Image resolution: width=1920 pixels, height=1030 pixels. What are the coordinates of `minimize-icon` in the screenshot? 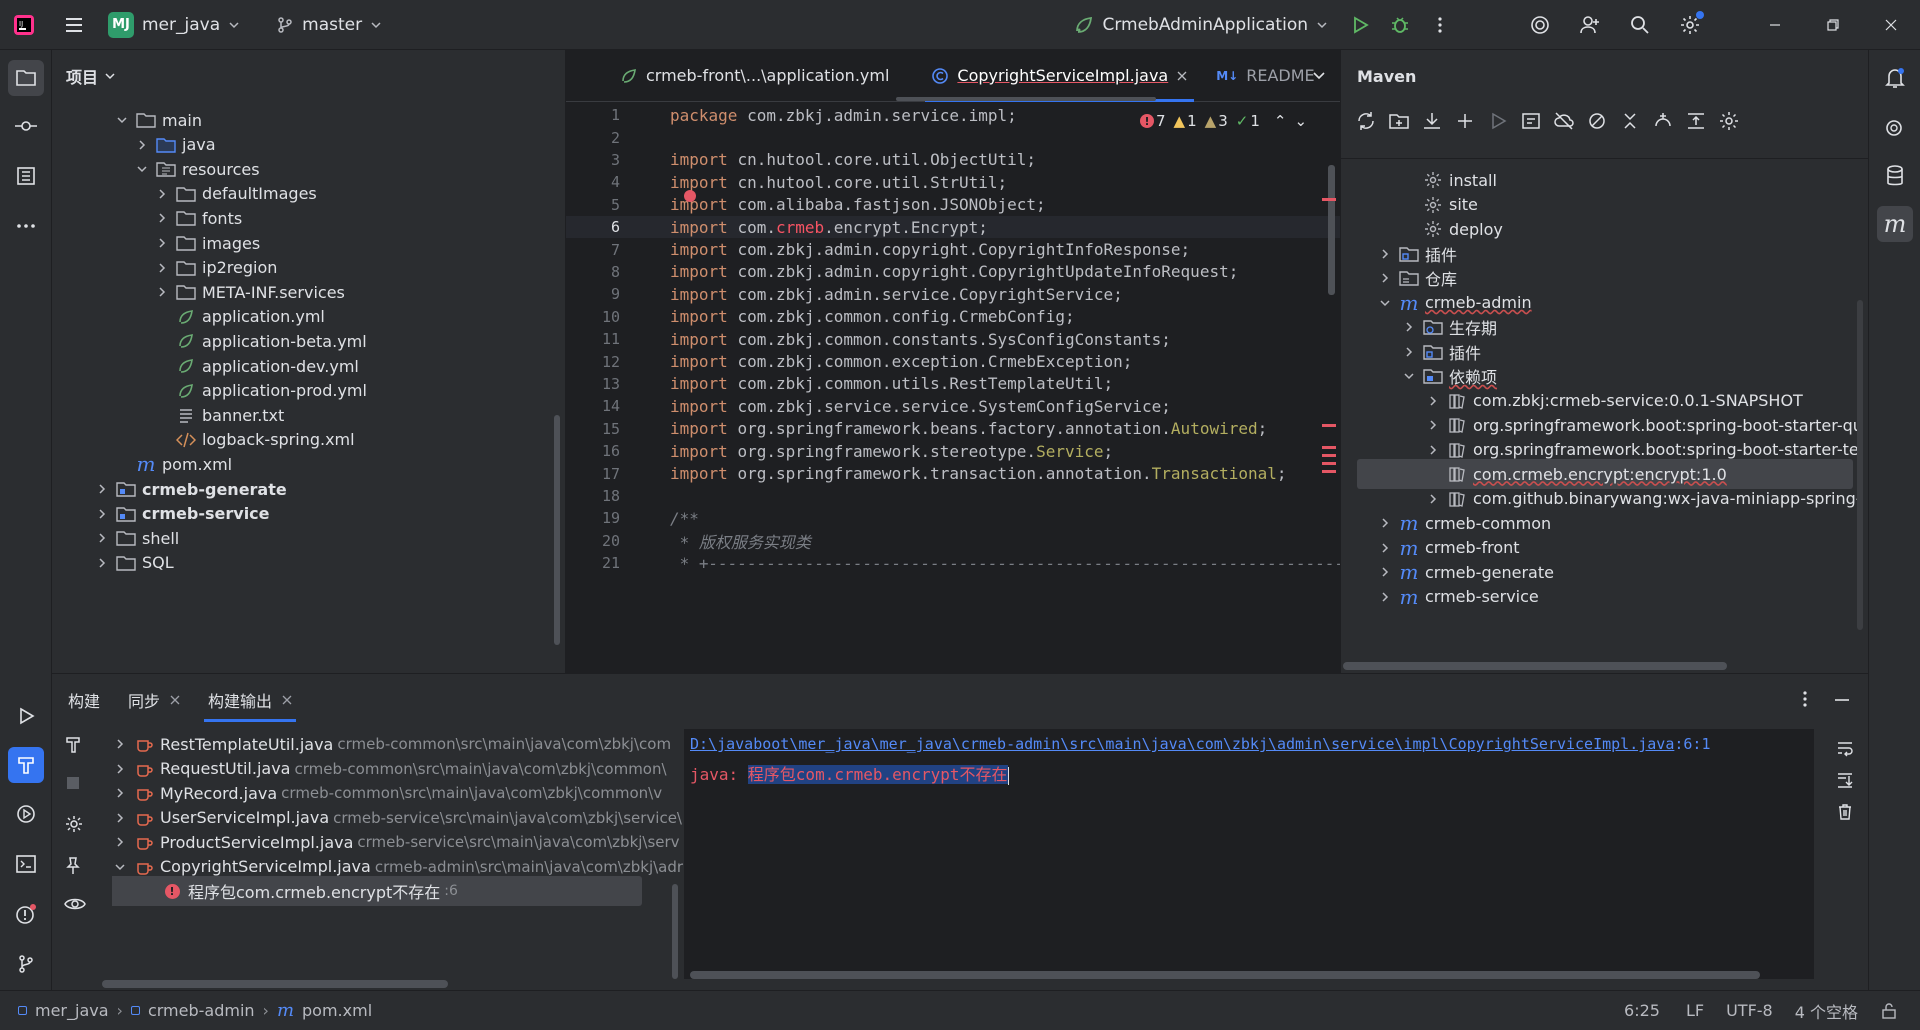 It's located at (1775, 25).